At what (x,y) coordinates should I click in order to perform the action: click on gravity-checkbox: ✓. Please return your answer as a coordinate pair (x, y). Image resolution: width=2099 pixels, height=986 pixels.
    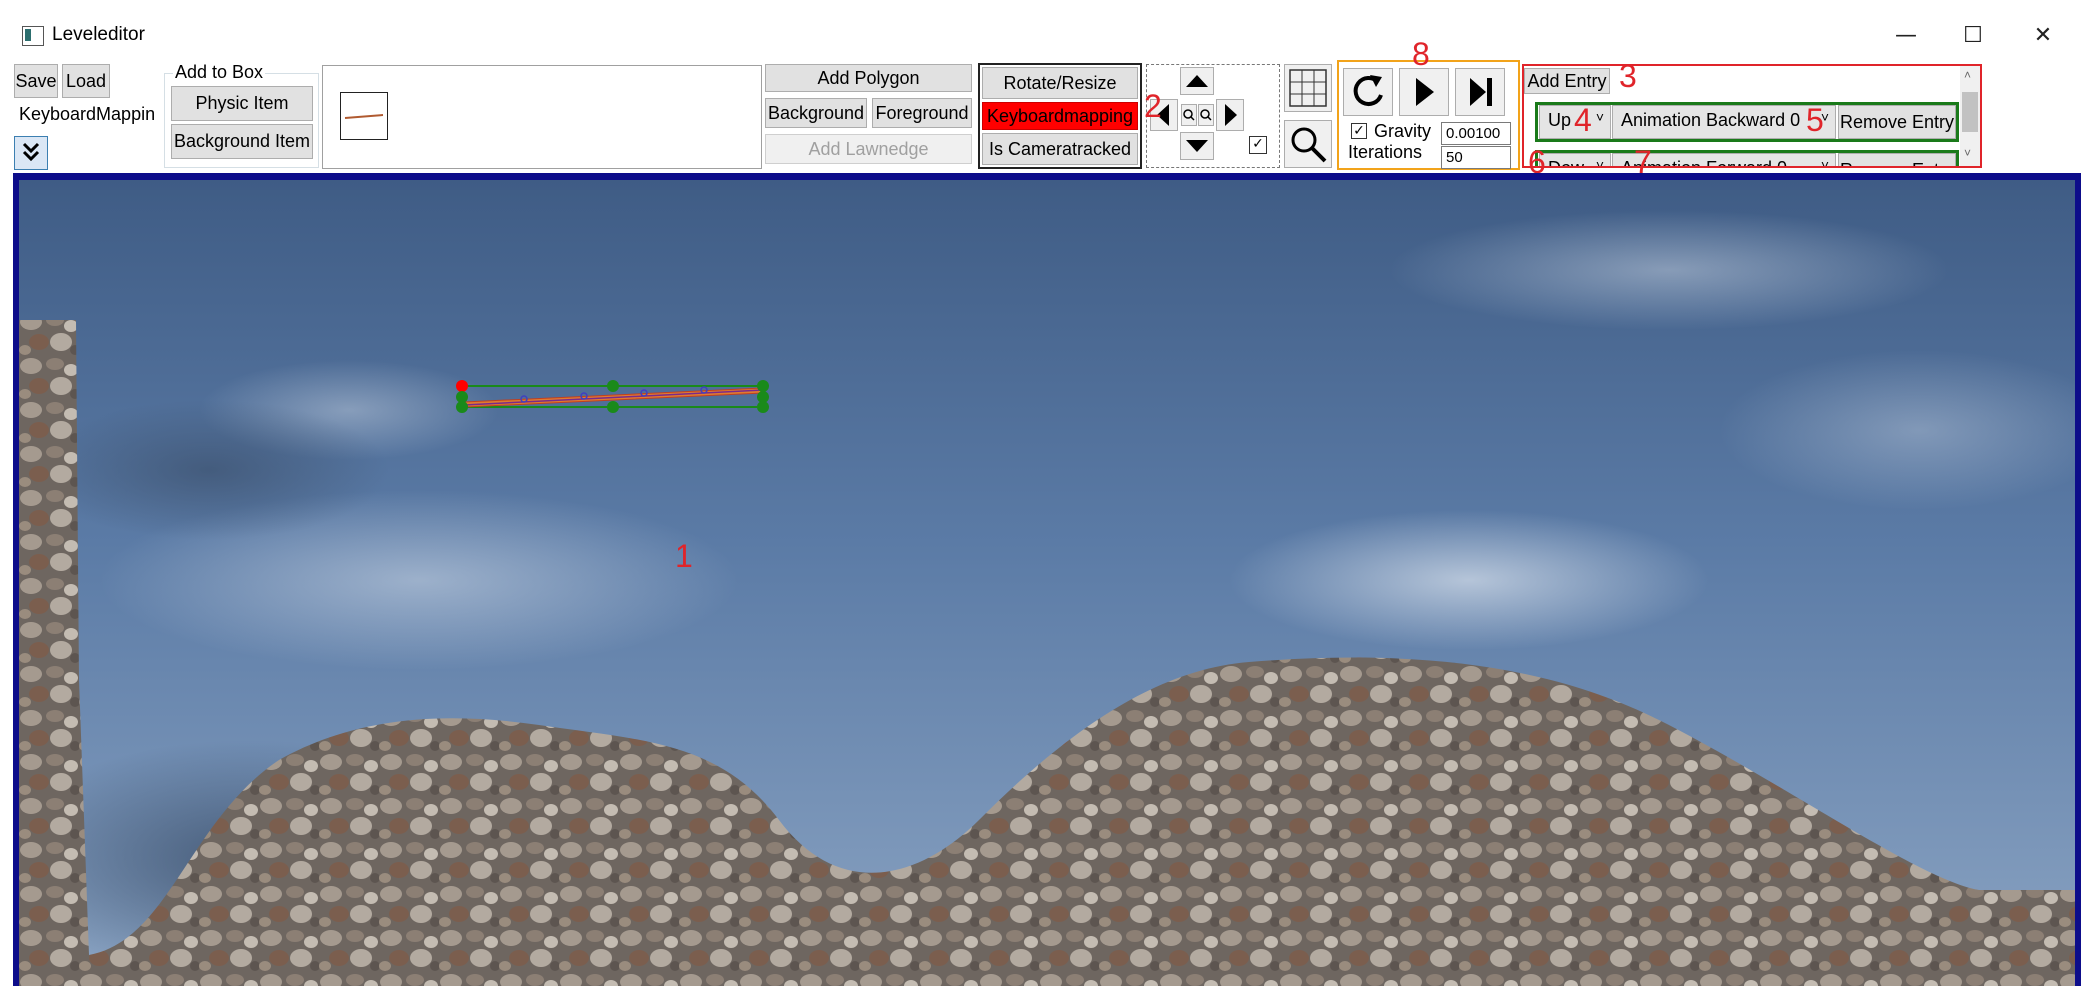
    Looking at the image, I should click on (1359, 131).